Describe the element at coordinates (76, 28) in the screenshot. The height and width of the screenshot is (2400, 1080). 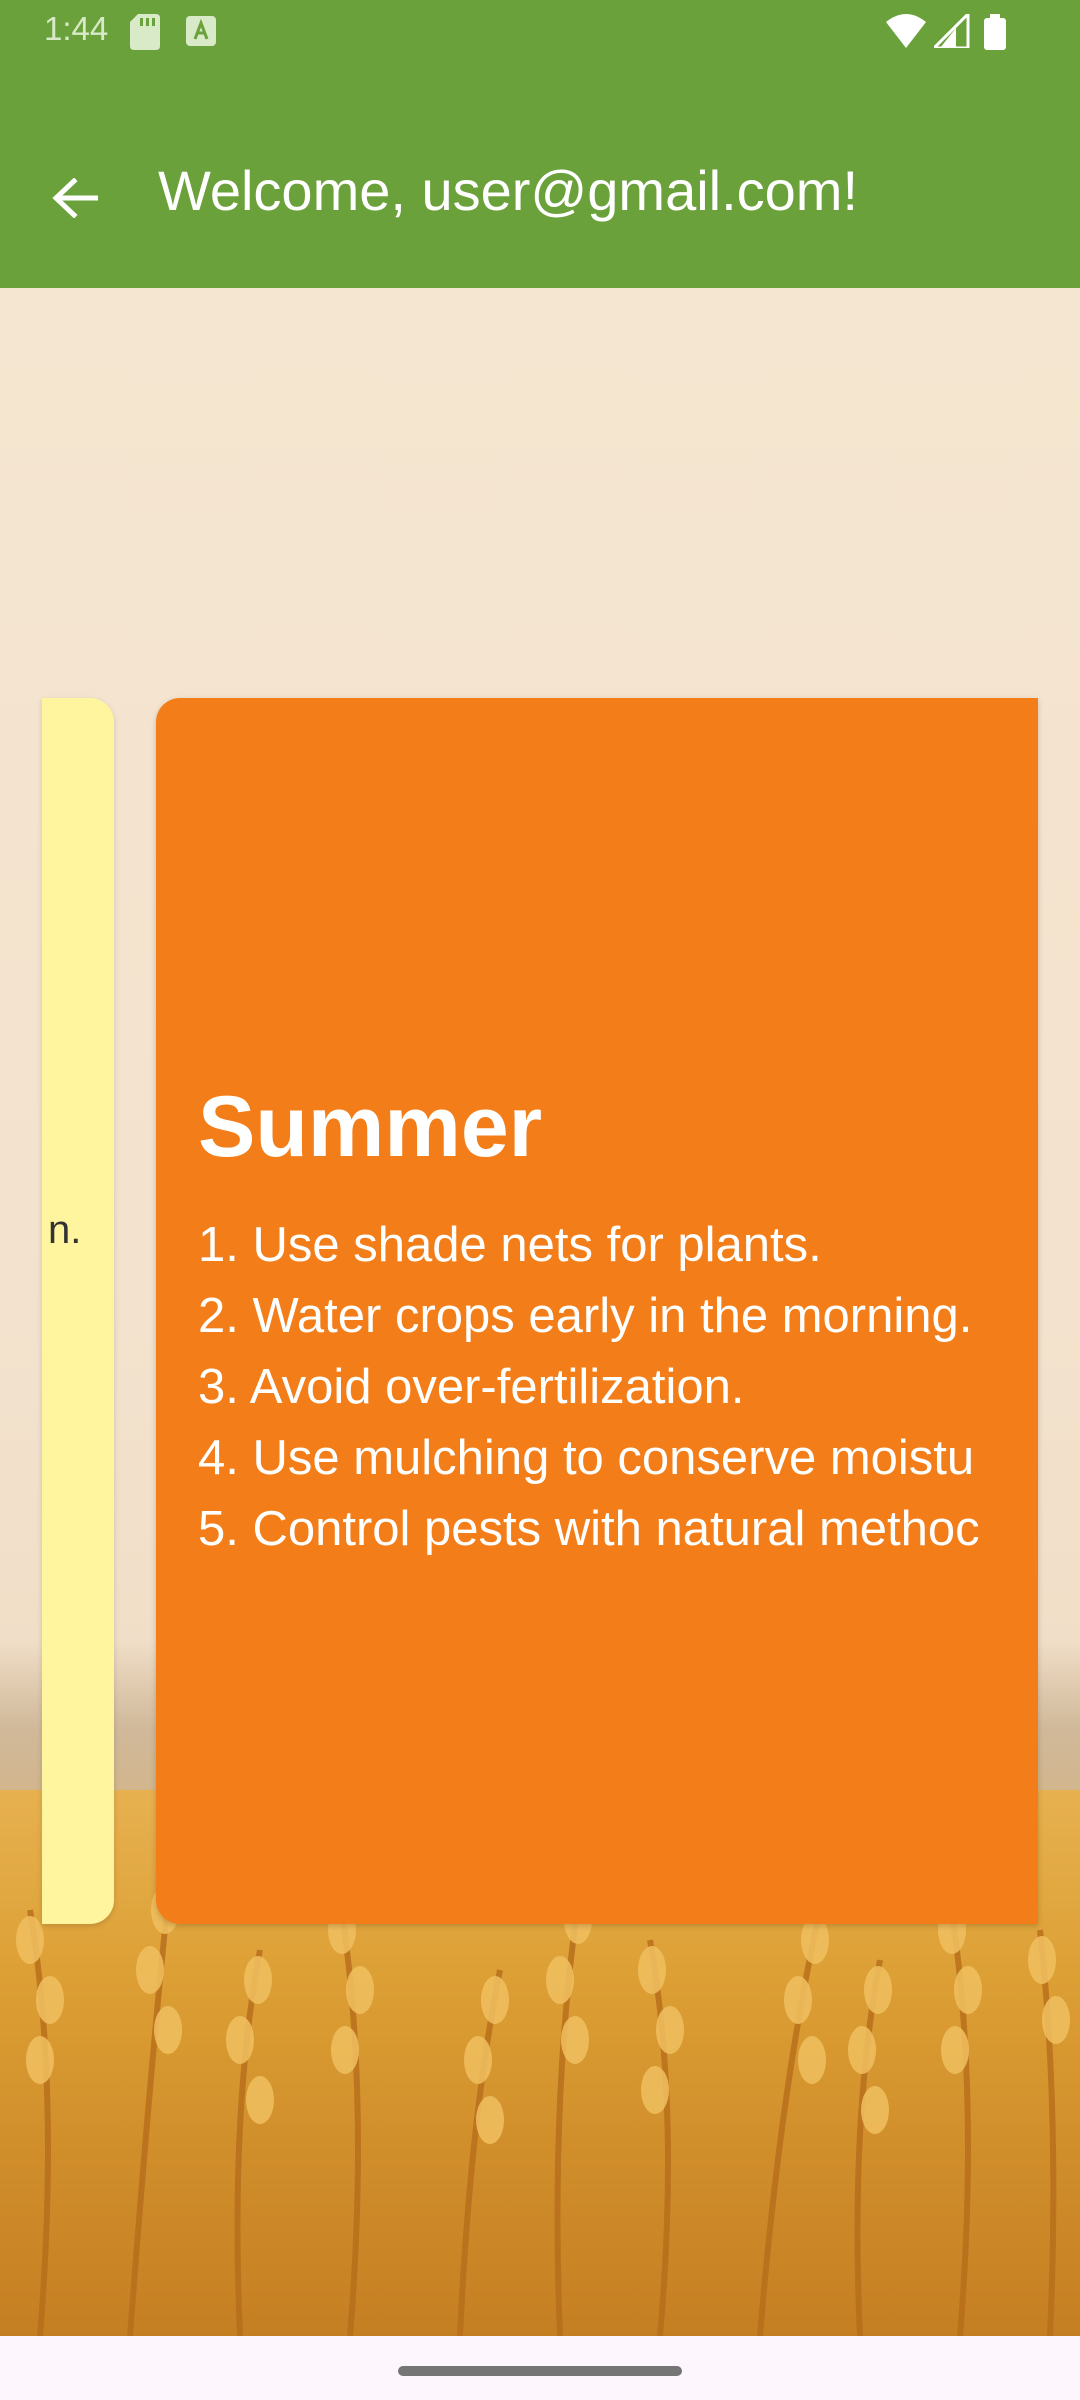
I see `status-time: 1:44` at that location.